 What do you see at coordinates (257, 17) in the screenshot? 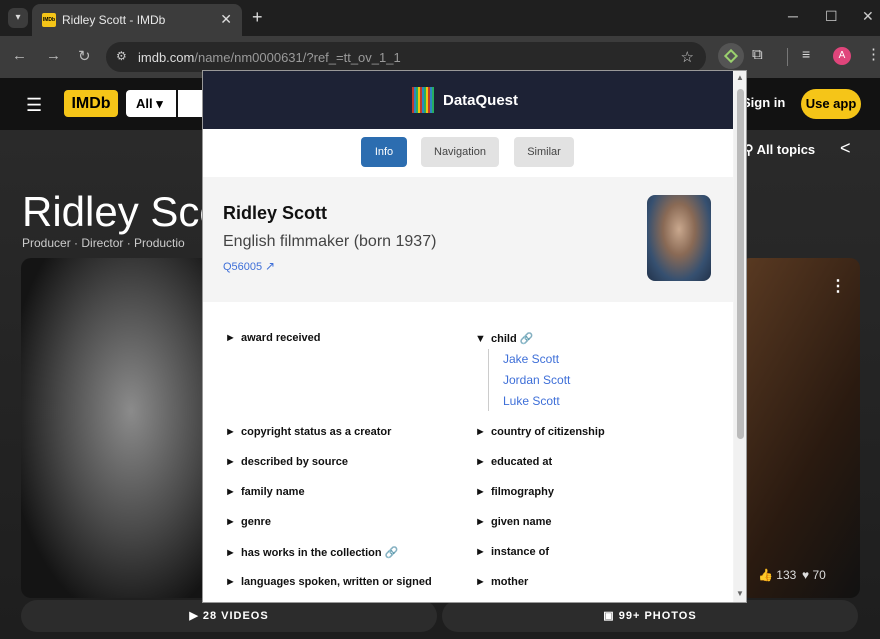
I see `new-tab-button: +` at bounding box center [257, 17].